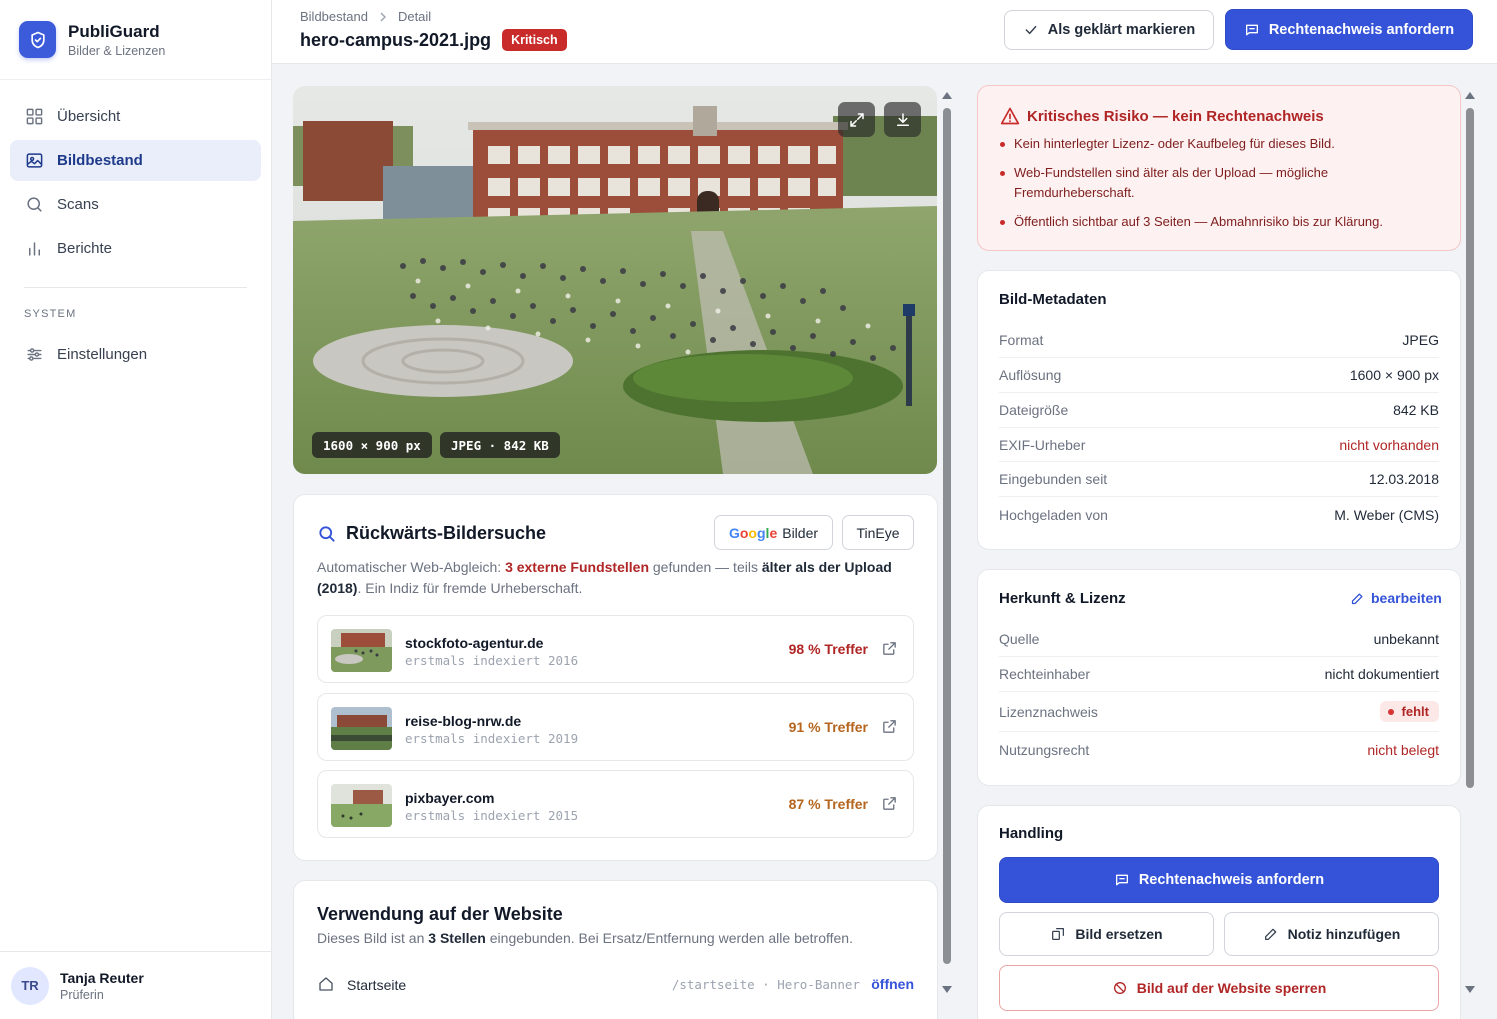  Describe the element at coordinates (534, 40) in the screenshot. I see `status-badge: Kritisch` at that location.